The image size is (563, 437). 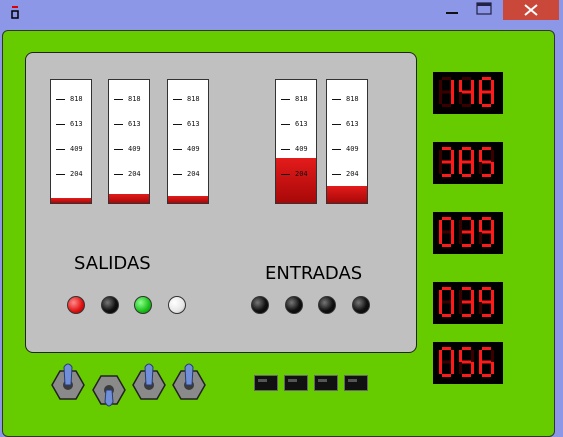 I want to click on minimize-icon, so click(x=452, y=11).